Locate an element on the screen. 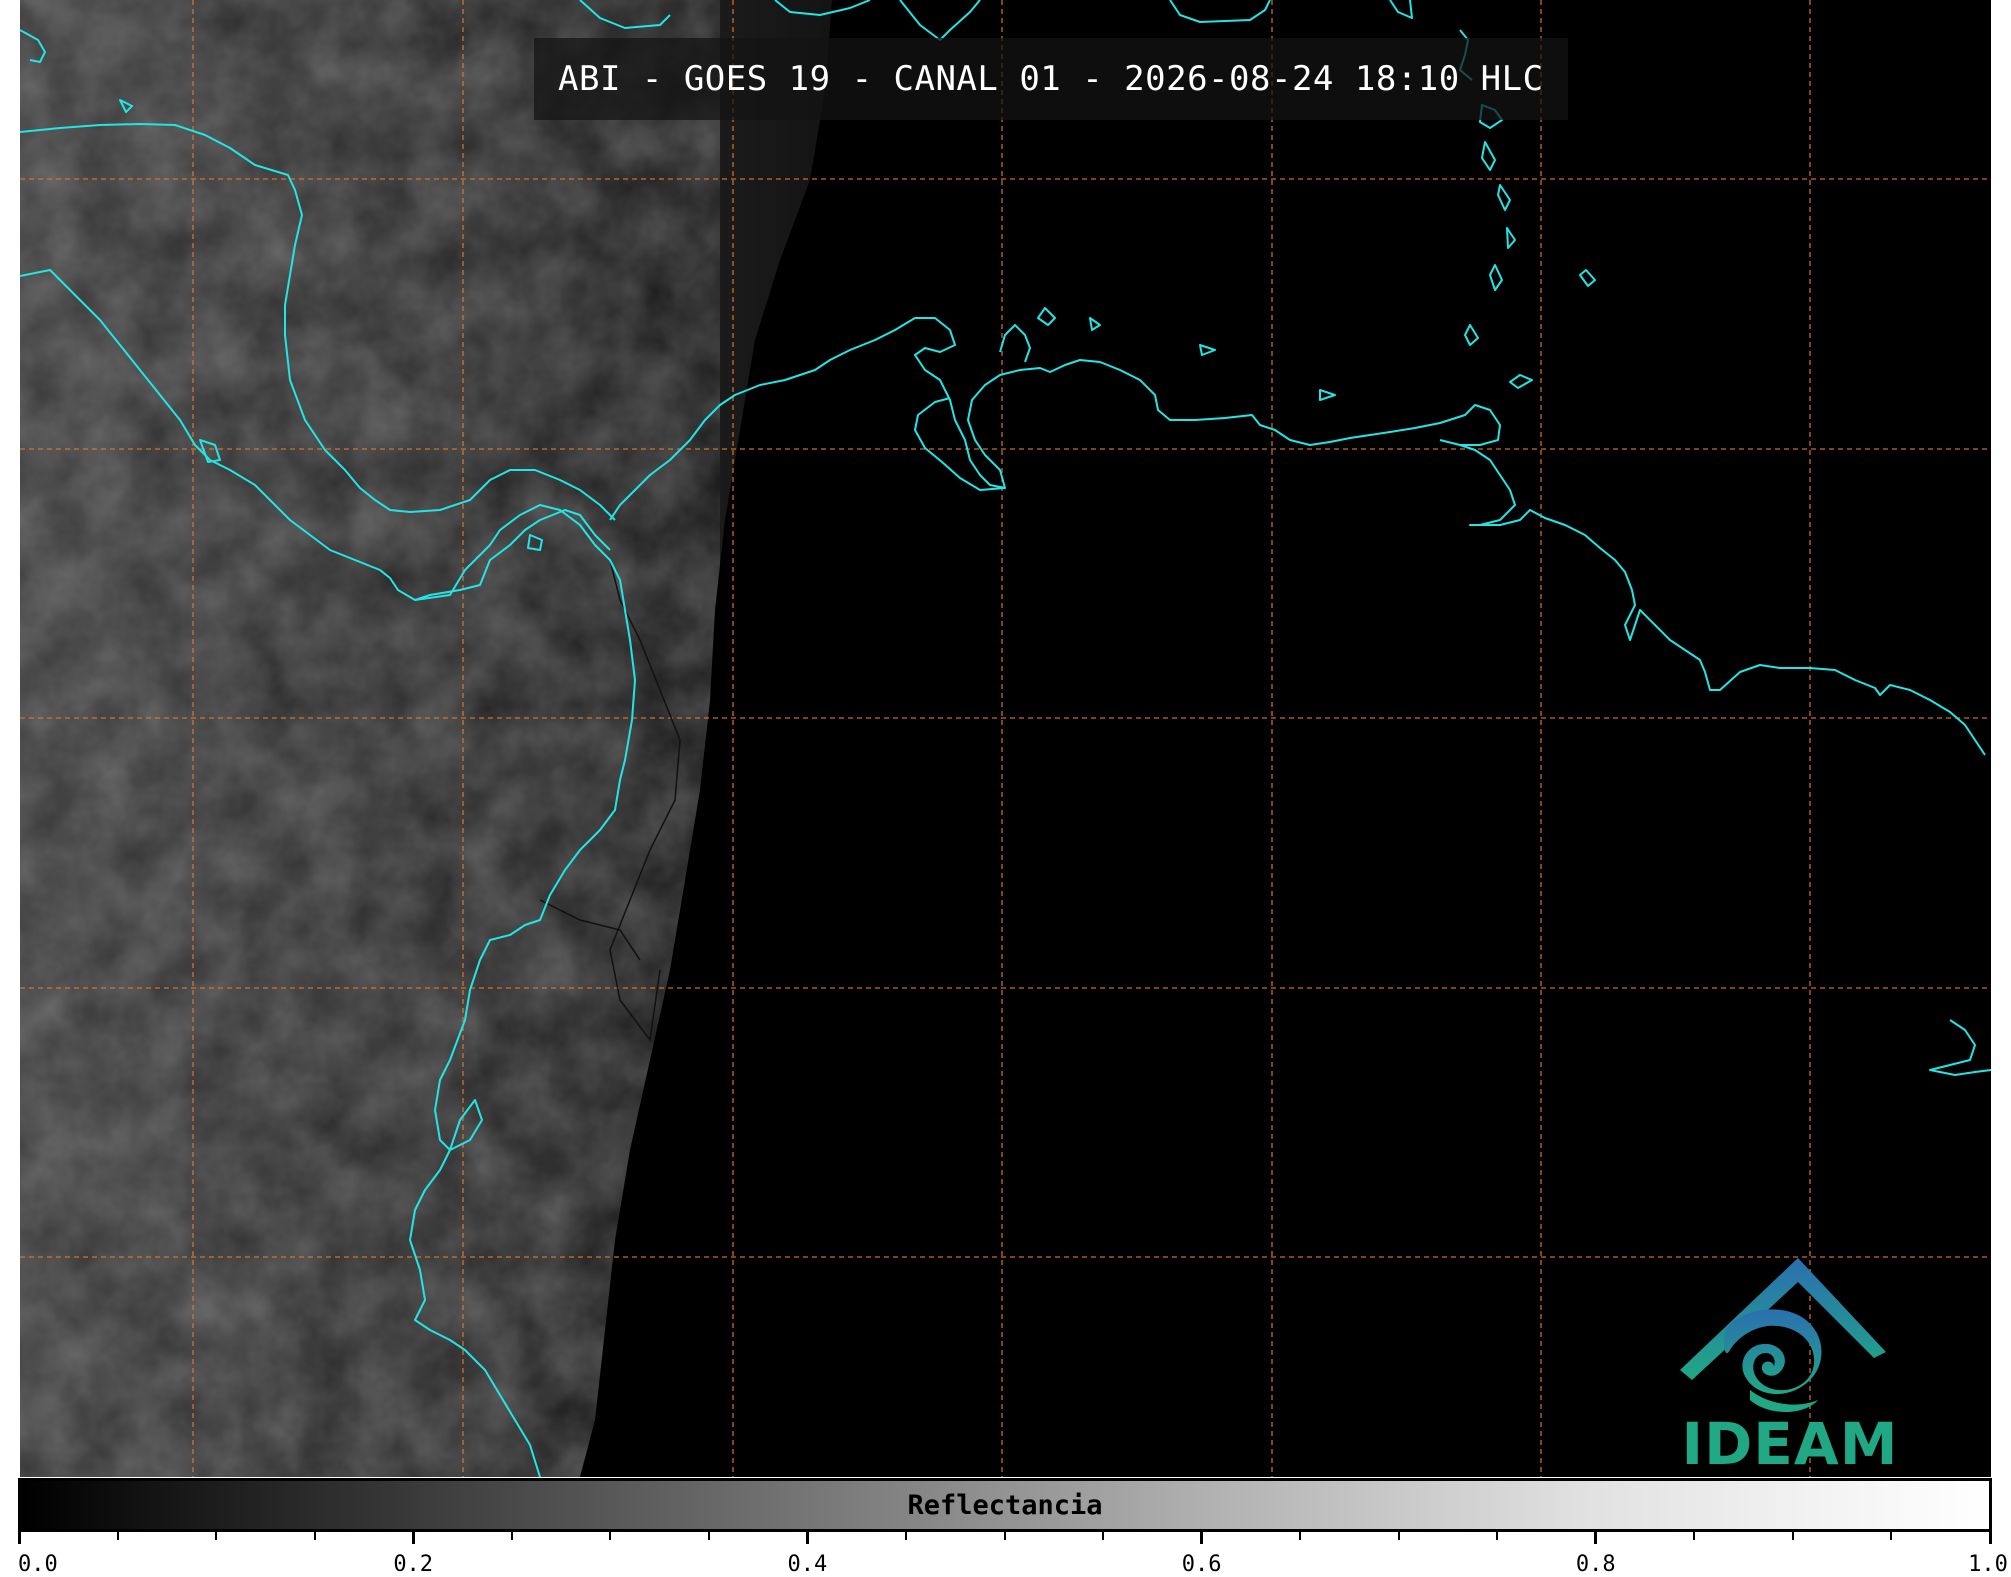 This screenshot has height=1577, width=2011. colorbar-label: Reflectancia is located at coordinates (1005, 1505).